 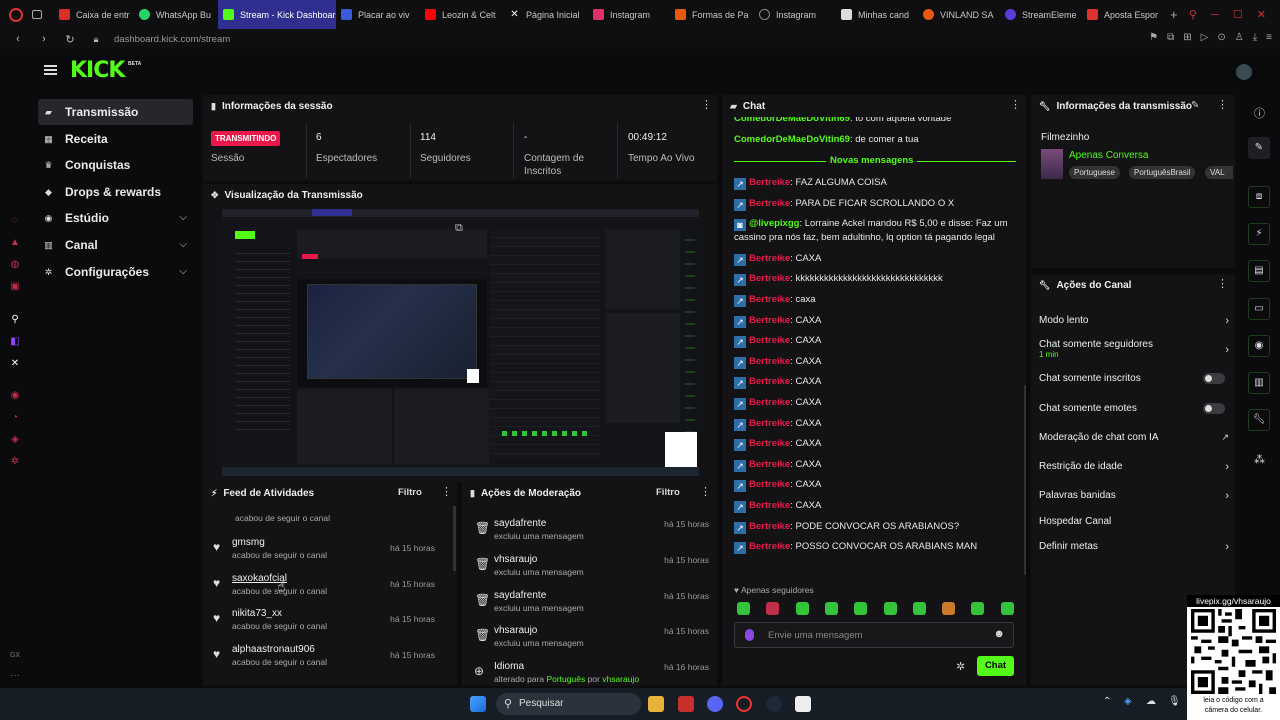 What do you see at coordinates (15, 396) in the screenshot?
I see `opera-player-icon: ◉` at bounding box center [15, 396].